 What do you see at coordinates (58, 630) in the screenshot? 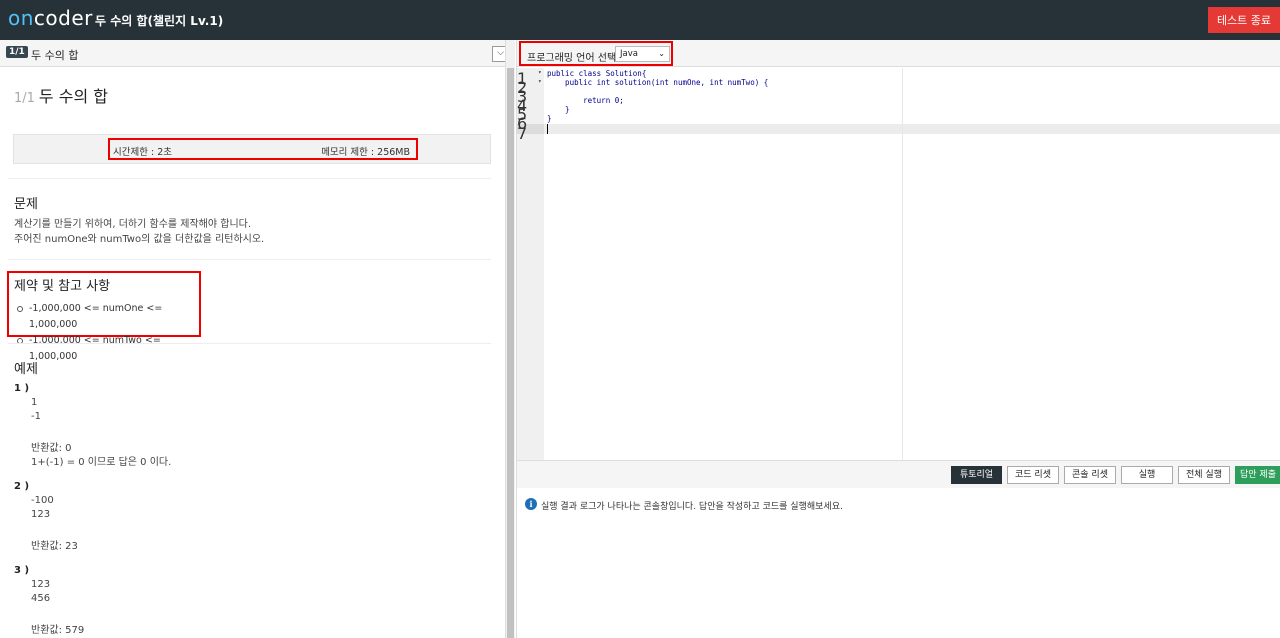
I see `example-line: 반환값: 579` at bounding box center [58, 630].